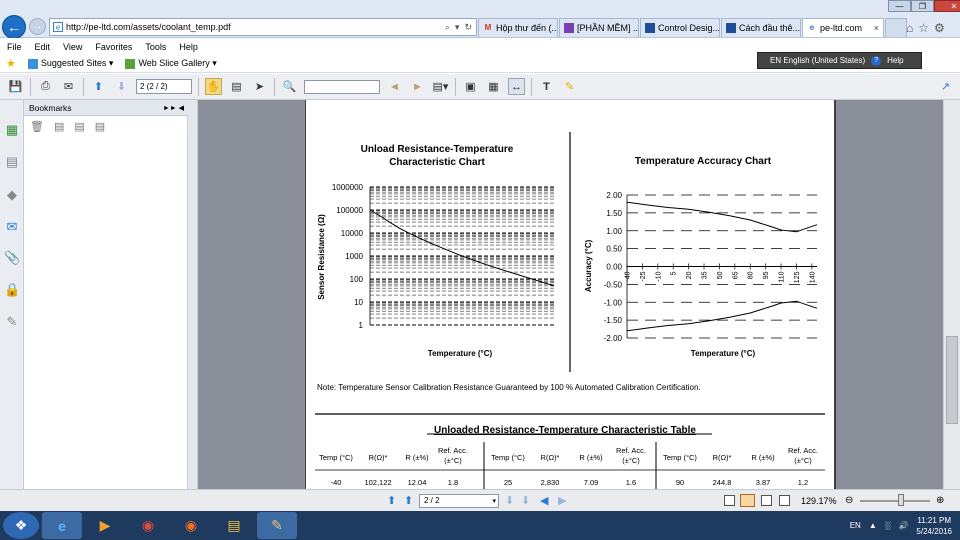  What do you see at coordinates (12, 291) in the screenshot?
I see `security-lock-icon: 🔒` at bounding box center [12, 291].